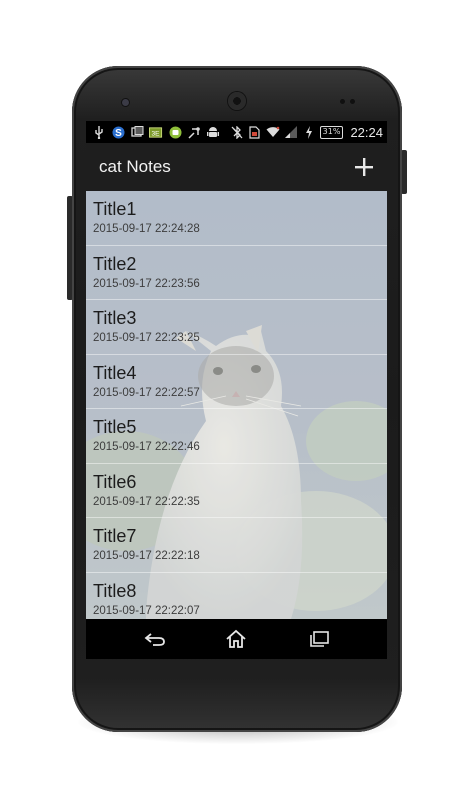 Image resolution: width=473 pixels, height=800 pixels. What do you see at coordinates (115, 209) in the screenshot?
I see `note-title: Title1` at bounding box center [115, 209].